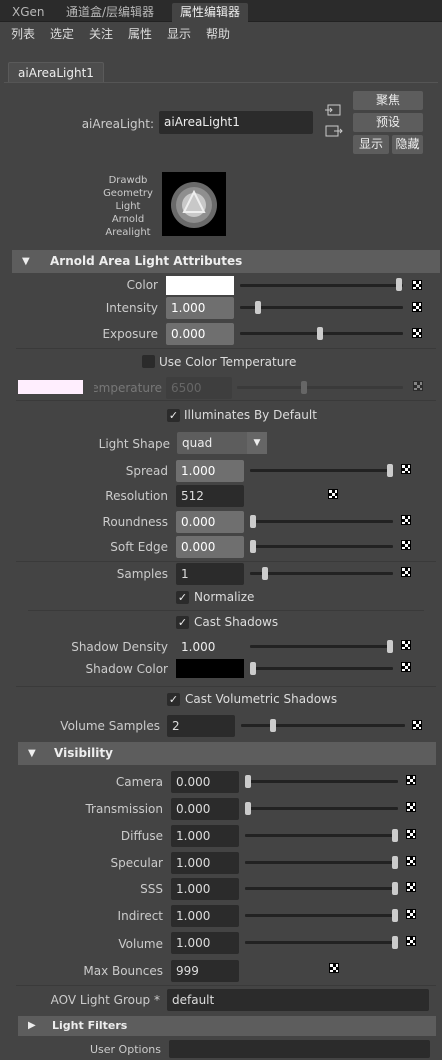  Describe the element at coordinates (411, 861) in the screenshot. I see `specular-map-icon` at that location.